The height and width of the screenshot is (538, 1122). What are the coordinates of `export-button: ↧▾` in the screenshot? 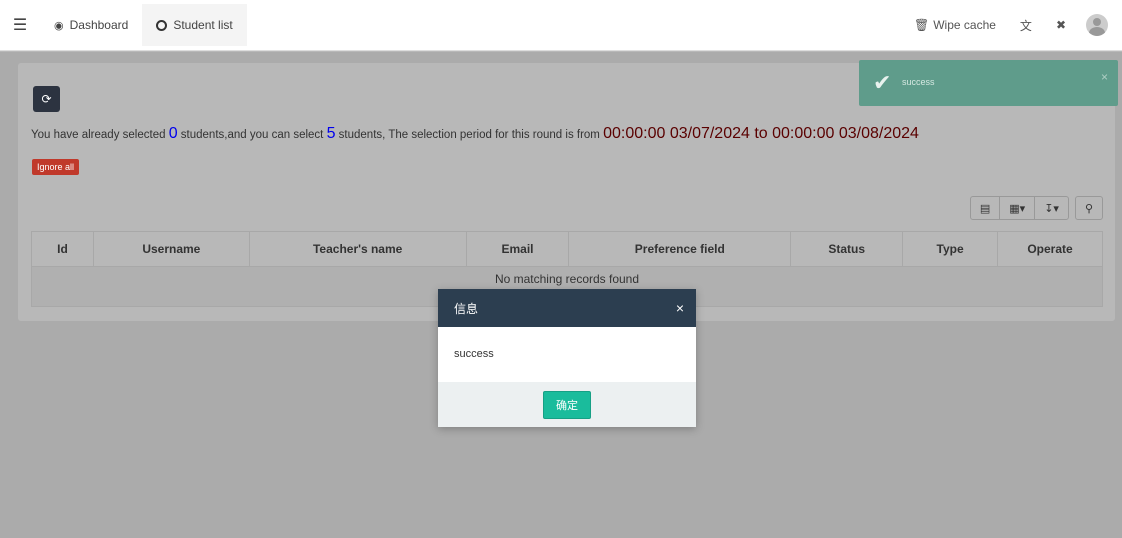 It's located at (1051, 208).